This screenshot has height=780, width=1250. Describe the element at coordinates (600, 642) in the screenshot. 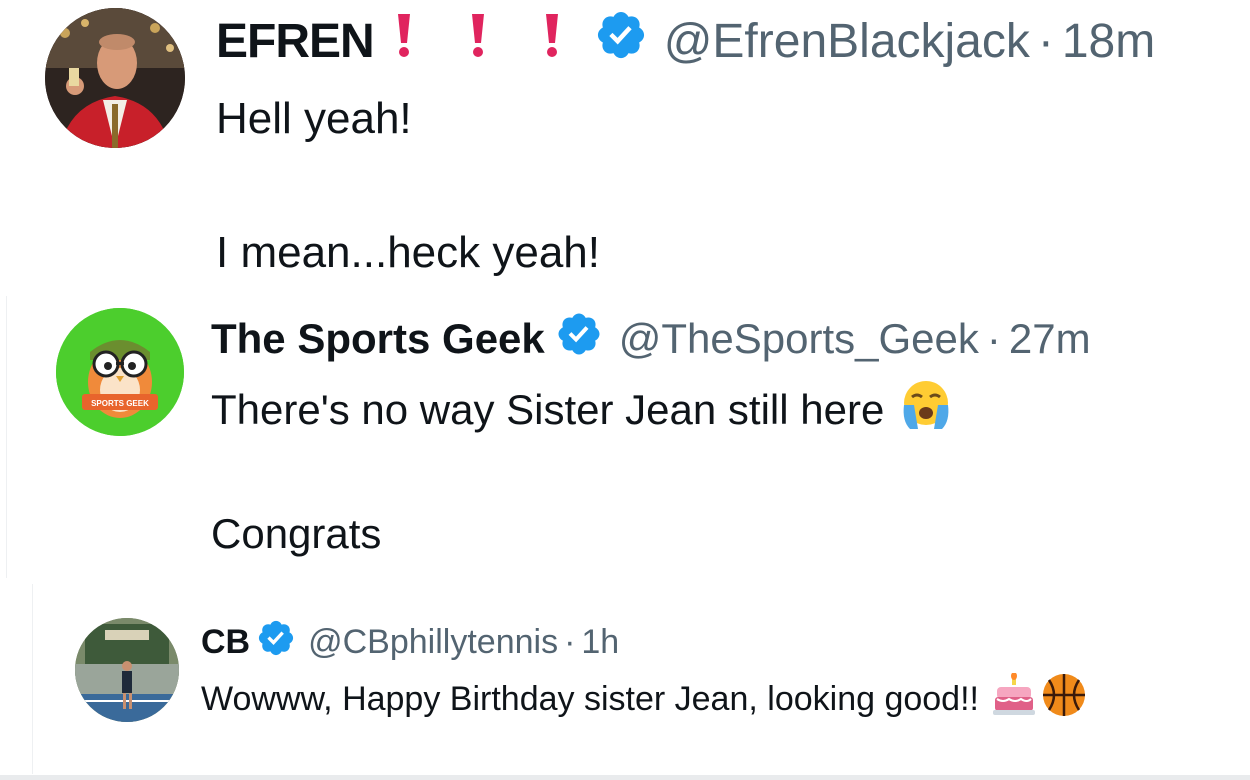

I see `timestamp: 1h` at that location.